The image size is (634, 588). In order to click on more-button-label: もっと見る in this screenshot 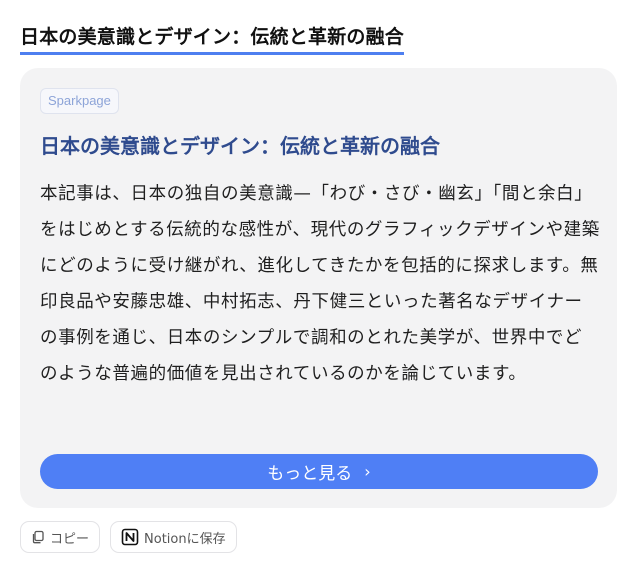, I will do `click(310, 474)`.